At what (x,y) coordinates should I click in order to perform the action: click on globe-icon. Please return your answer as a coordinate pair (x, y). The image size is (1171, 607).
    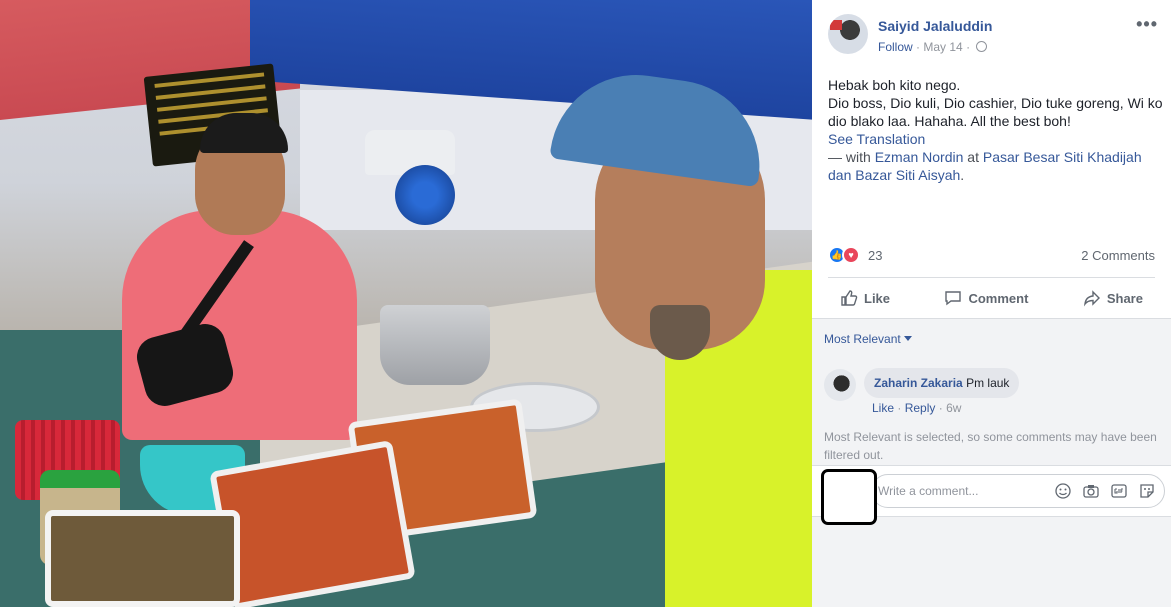
    Looking at the image, I should click on (982, 46).